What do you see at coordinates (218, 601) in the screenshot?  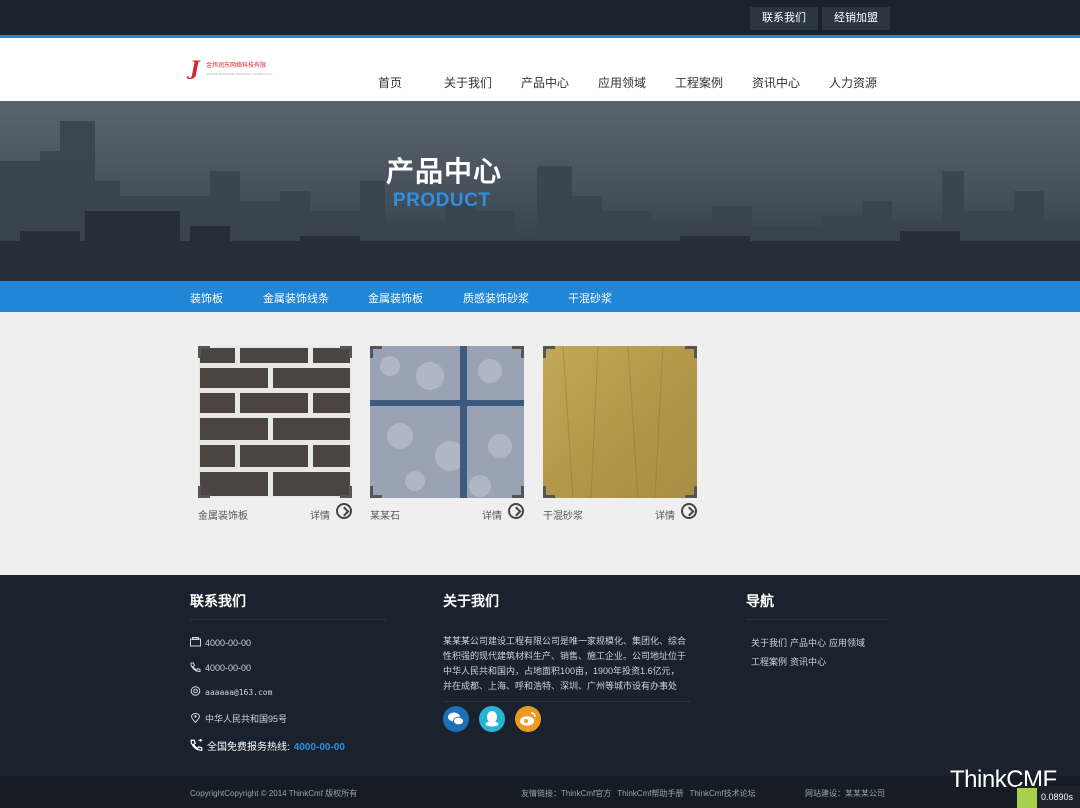 I see `footer-contact-title: 联系我们` at bounding box center [218, 601].